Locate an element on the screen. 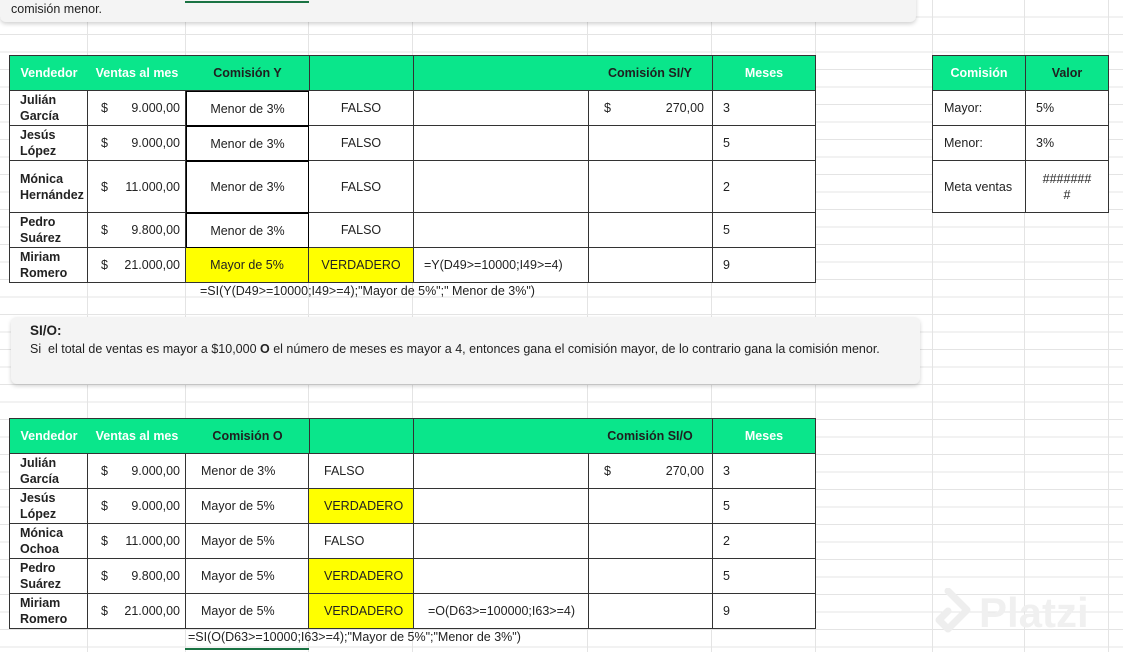 Image resolution: width=1123 pixels, height=652 pixels. header-comision-si-y: Comisión SI/Y is located at coordinates (650, 73).